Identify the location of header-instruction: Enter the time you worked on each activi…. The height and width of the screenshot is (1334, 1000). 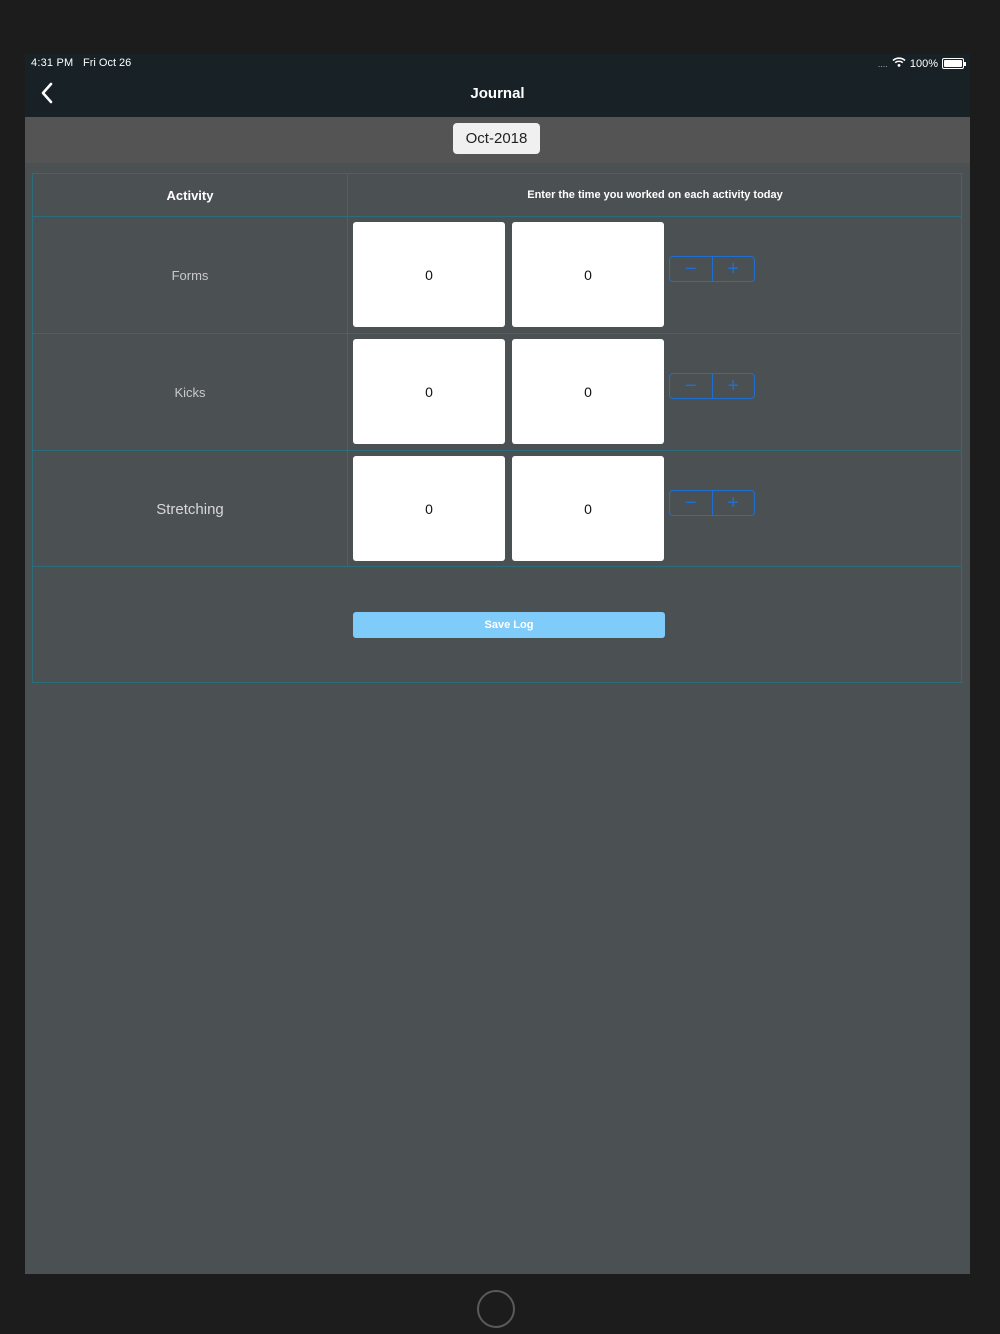
(655, 195).